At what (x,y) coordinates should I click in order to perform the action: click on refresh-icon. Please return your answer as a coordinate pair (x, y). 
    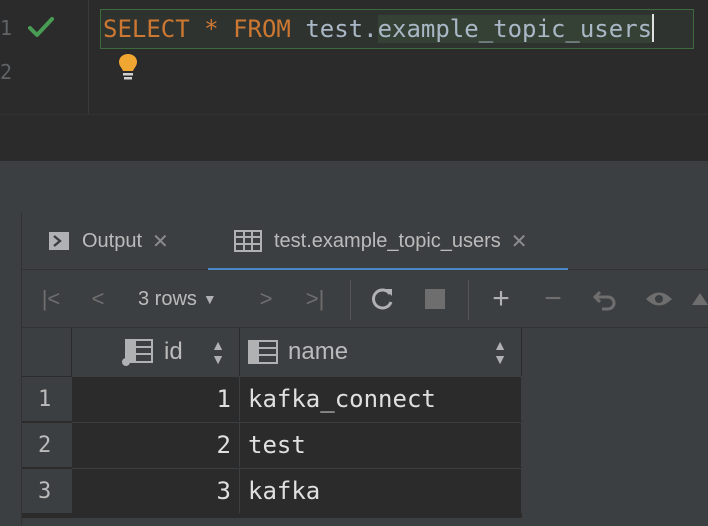
    Looking at the image, I should click on (383, 299).